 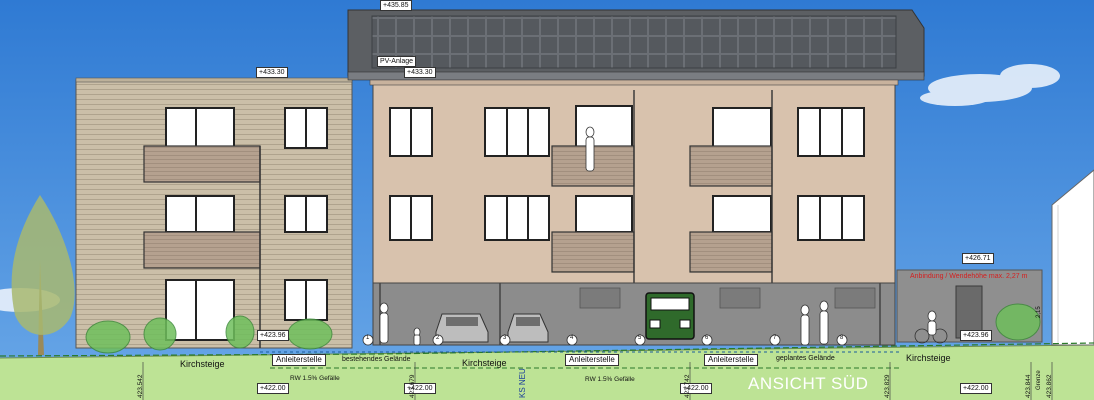 What do you see at coordinates (670, 316) in the screenshot?
I see `car-jeep` at bounding box center [670, 316].